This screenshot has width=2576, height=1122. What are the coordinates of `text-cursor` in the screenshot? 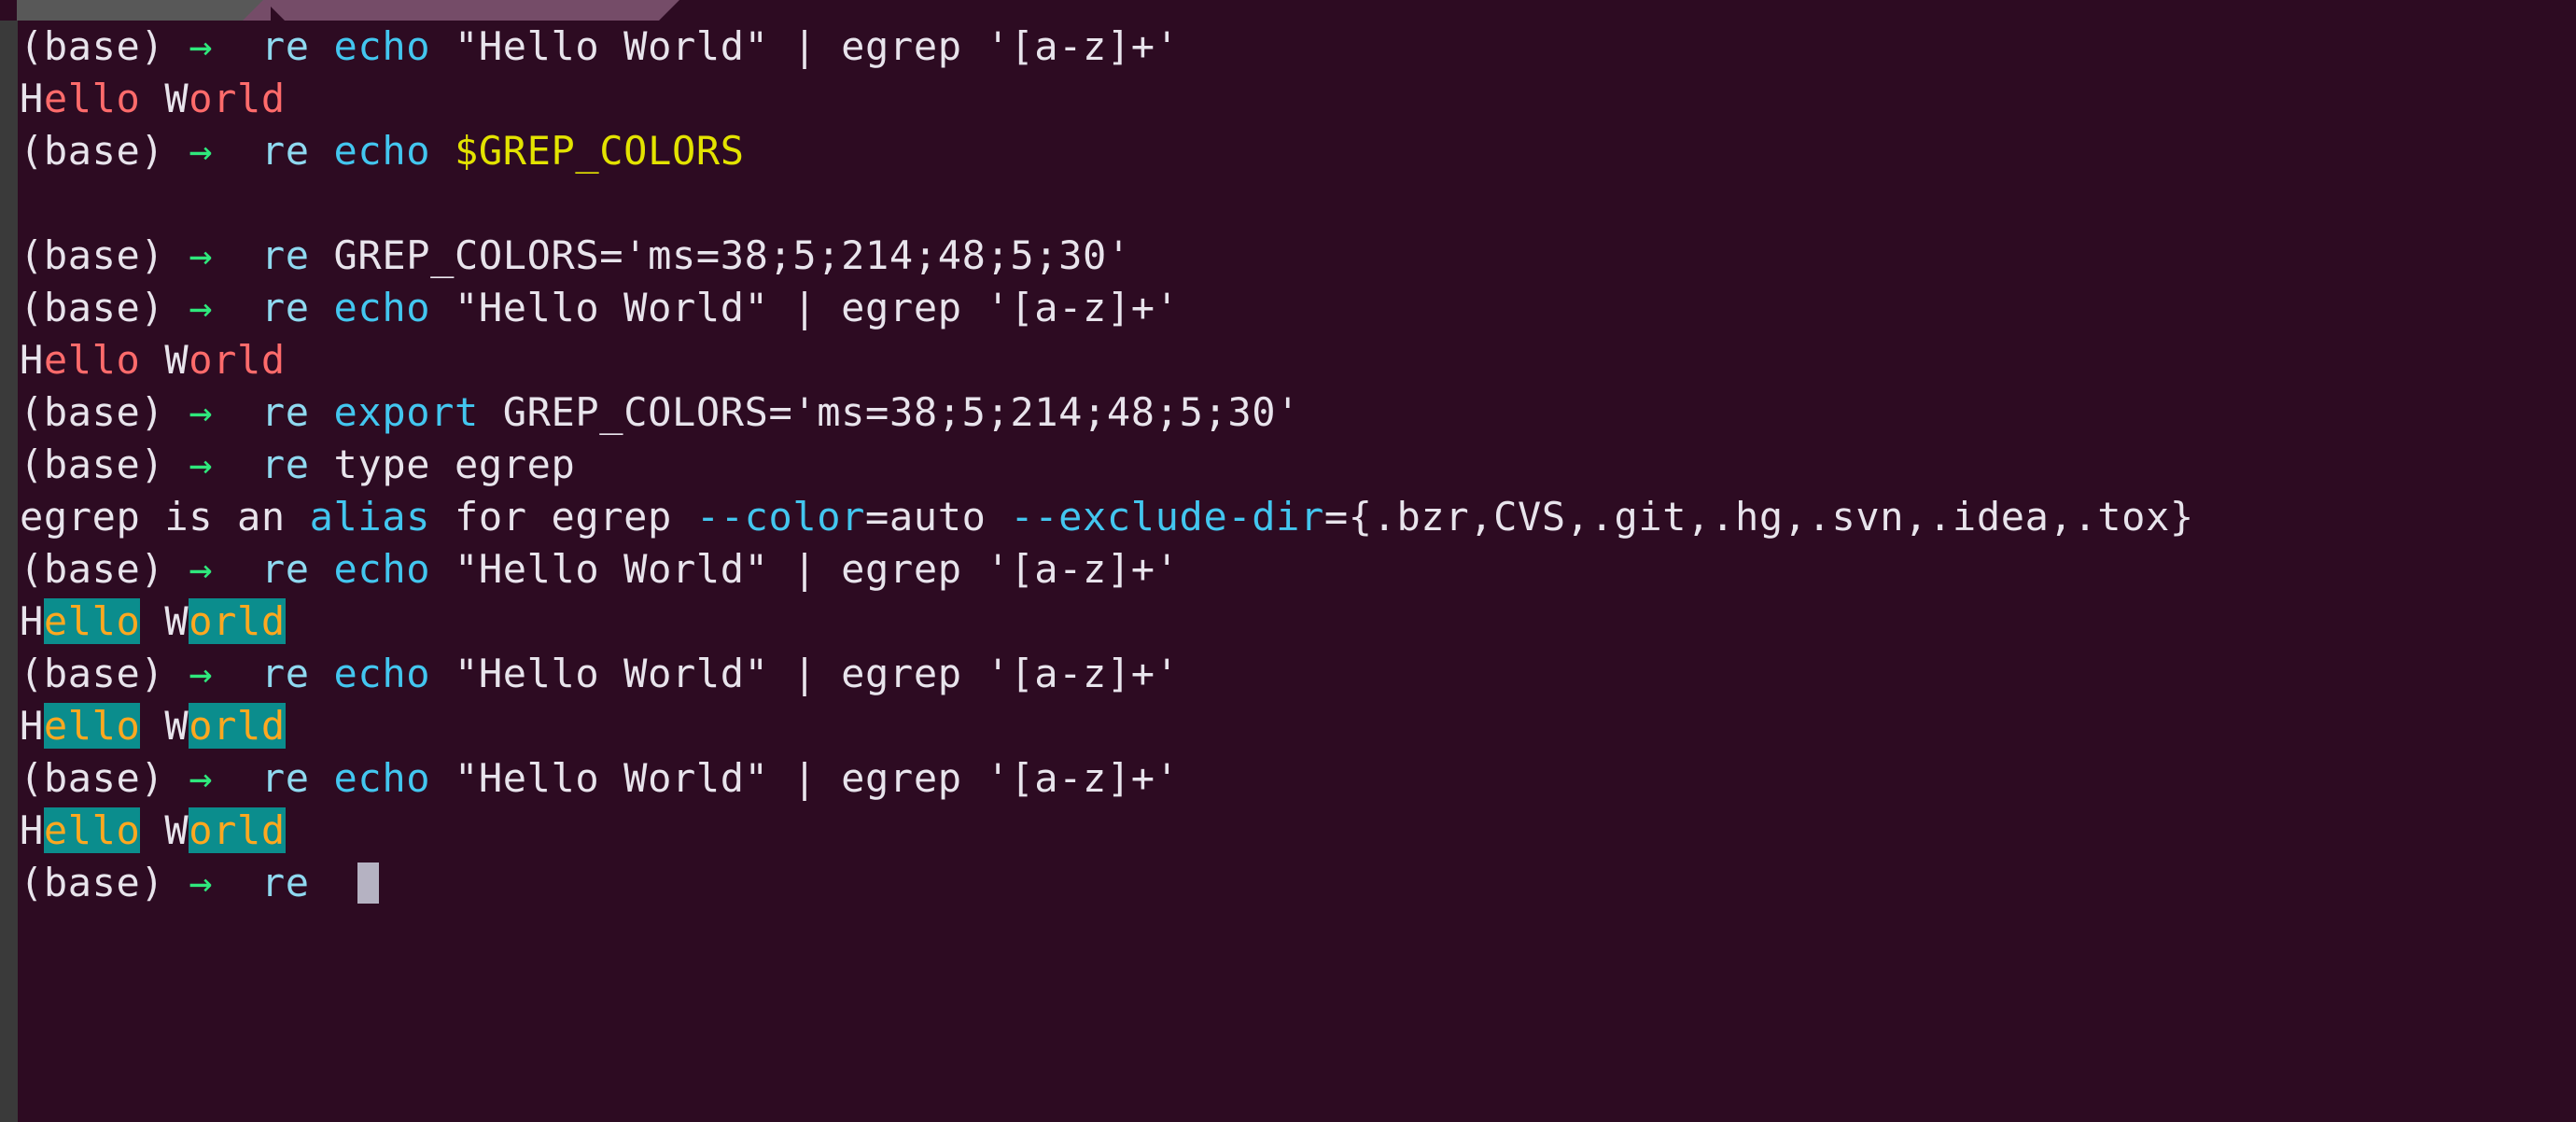 It's located at (368, 883).